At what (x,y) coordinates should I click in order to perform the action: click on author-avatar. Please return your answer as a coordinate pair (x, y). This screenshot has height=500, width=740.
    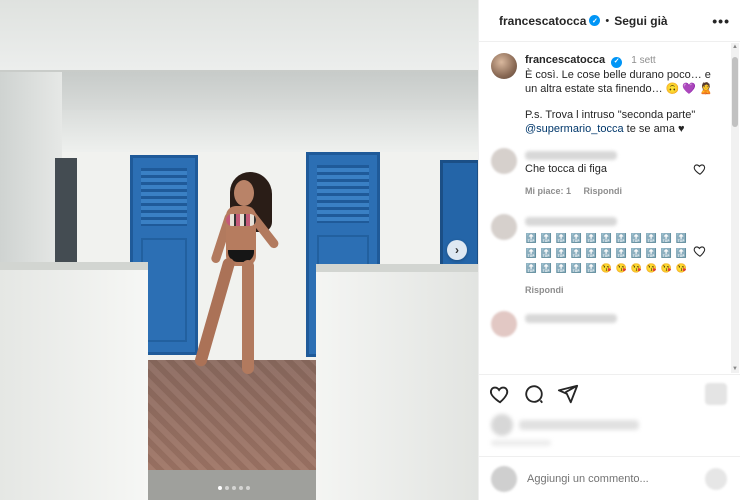
    Looking at the image, I should click on (504, 66).